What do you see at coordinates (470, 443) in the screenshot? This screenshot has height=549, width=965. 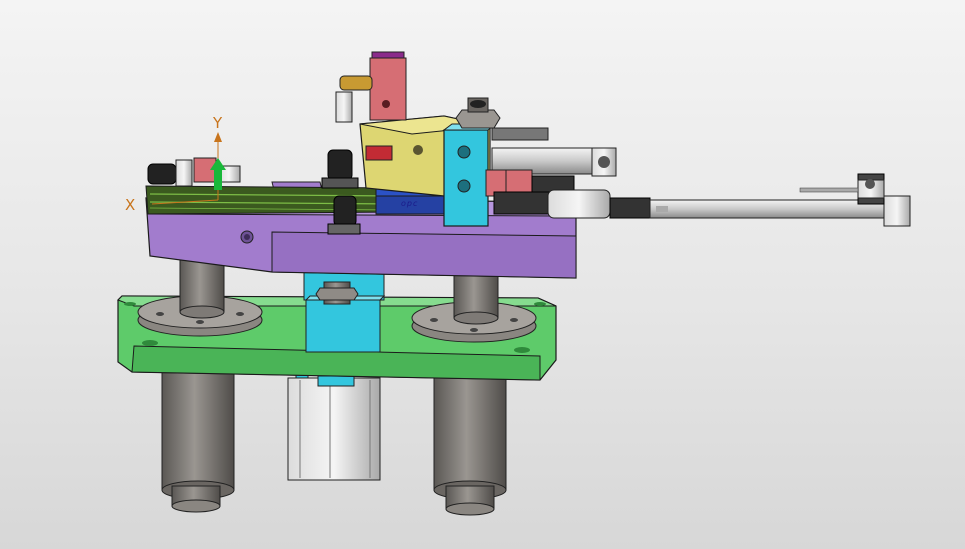 I see `lower-leg-right` at bounding box center [470, 443].